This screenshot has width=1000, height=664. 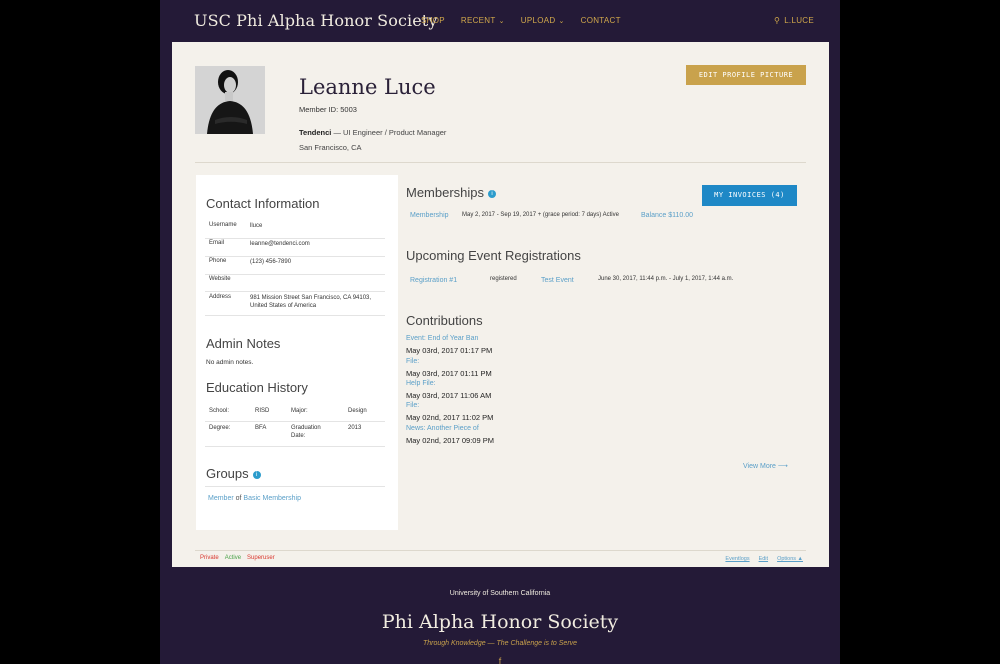 I want to click on contact-value: (123) 456-7890, so click(x=271, y=262).